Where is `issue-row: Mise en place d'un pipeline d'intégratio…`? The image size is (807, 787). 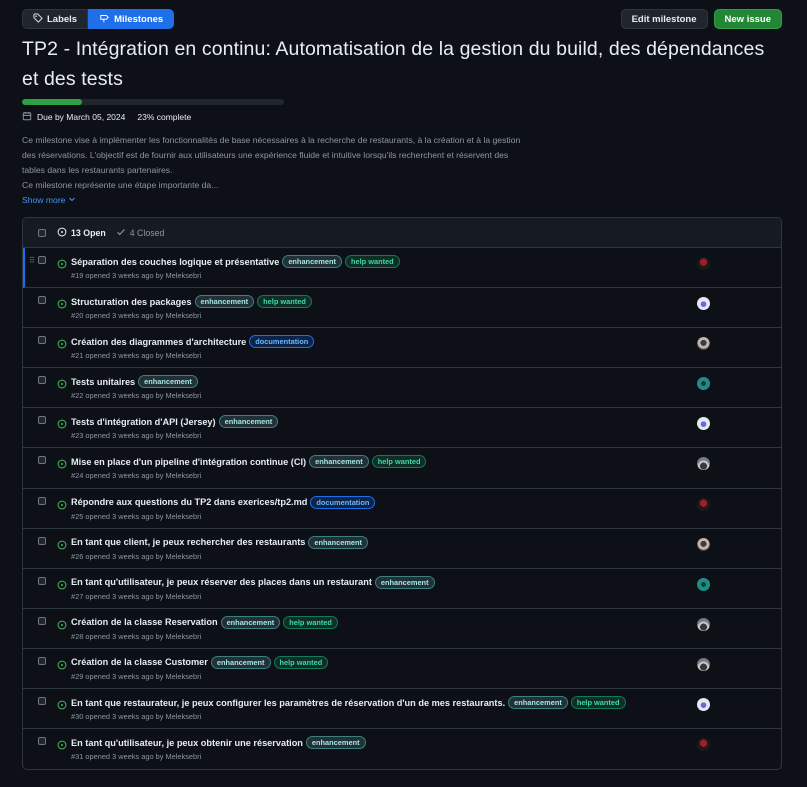 issue-row: Mise en place d'un pipeline d'intégratio… is located at coordinates (402, 468).